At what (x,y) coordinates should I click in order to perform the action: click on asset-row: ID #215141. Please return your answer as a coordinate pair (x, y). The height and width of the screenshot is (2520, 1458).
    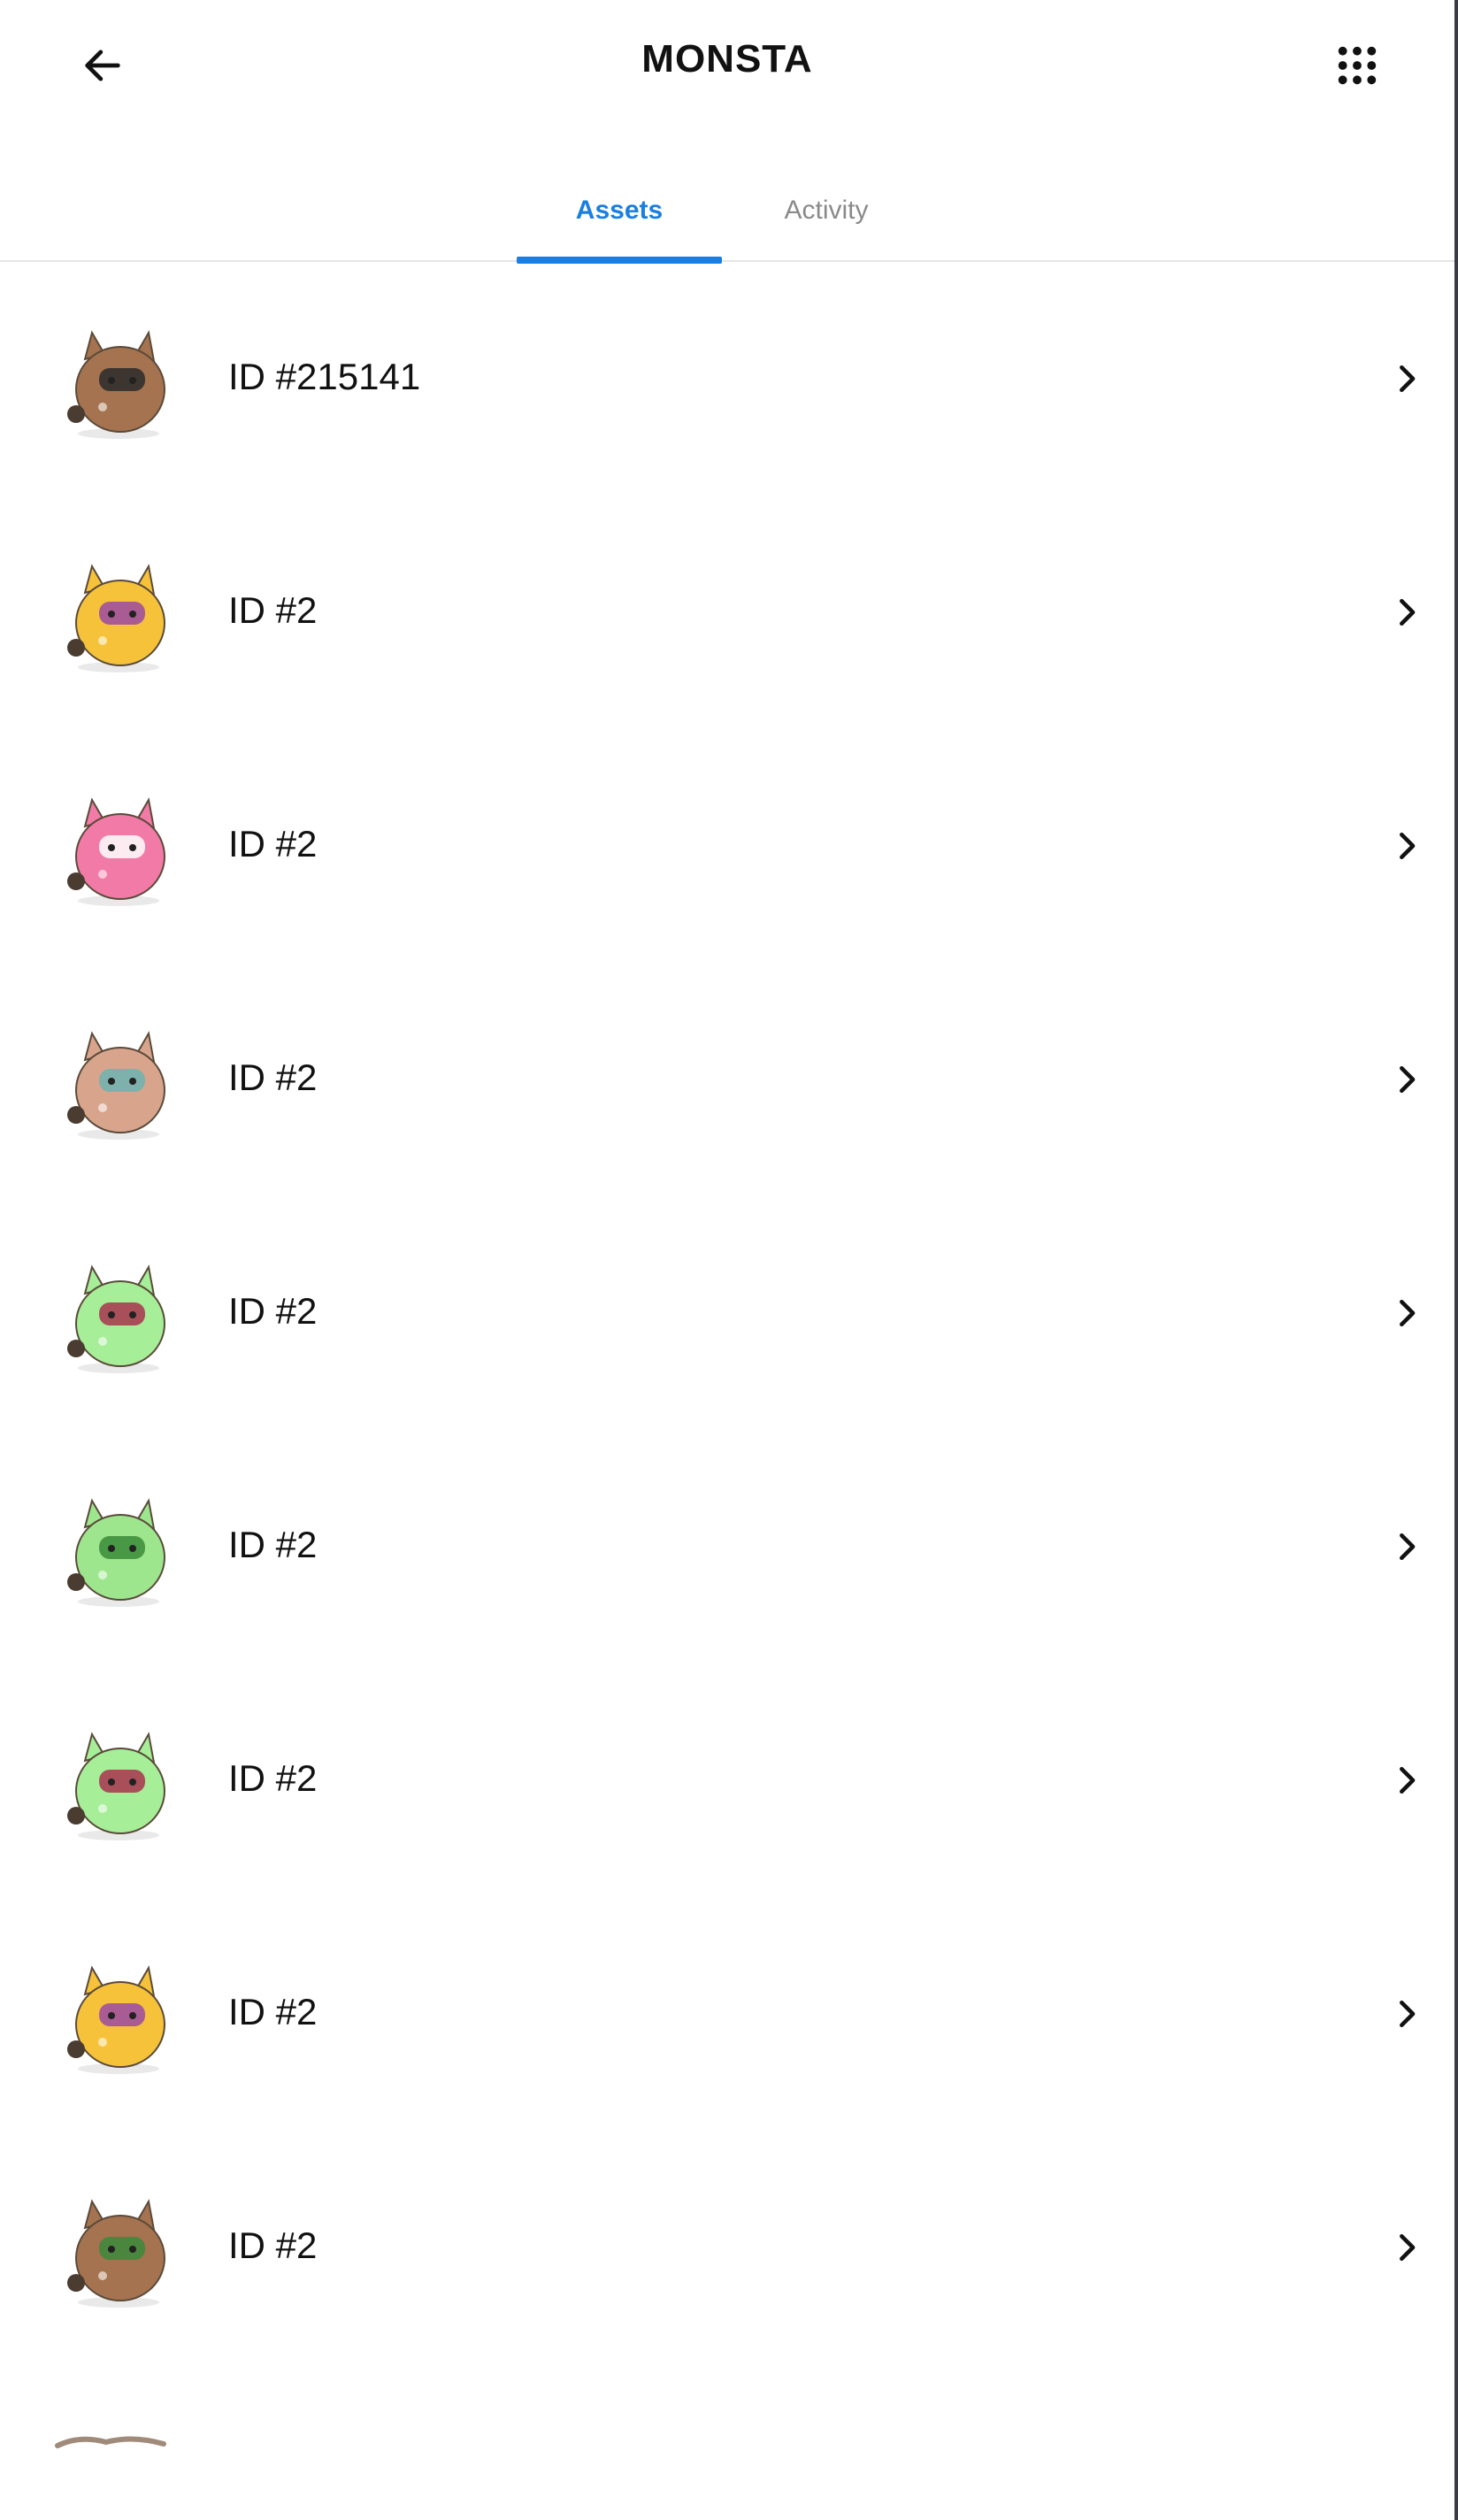
    Looking at the image, I should click on (727, 382).